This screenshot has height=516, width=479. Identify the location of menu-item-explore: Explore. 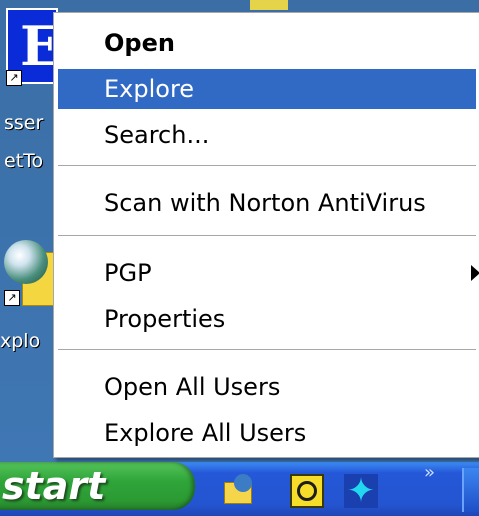
(267, 89).